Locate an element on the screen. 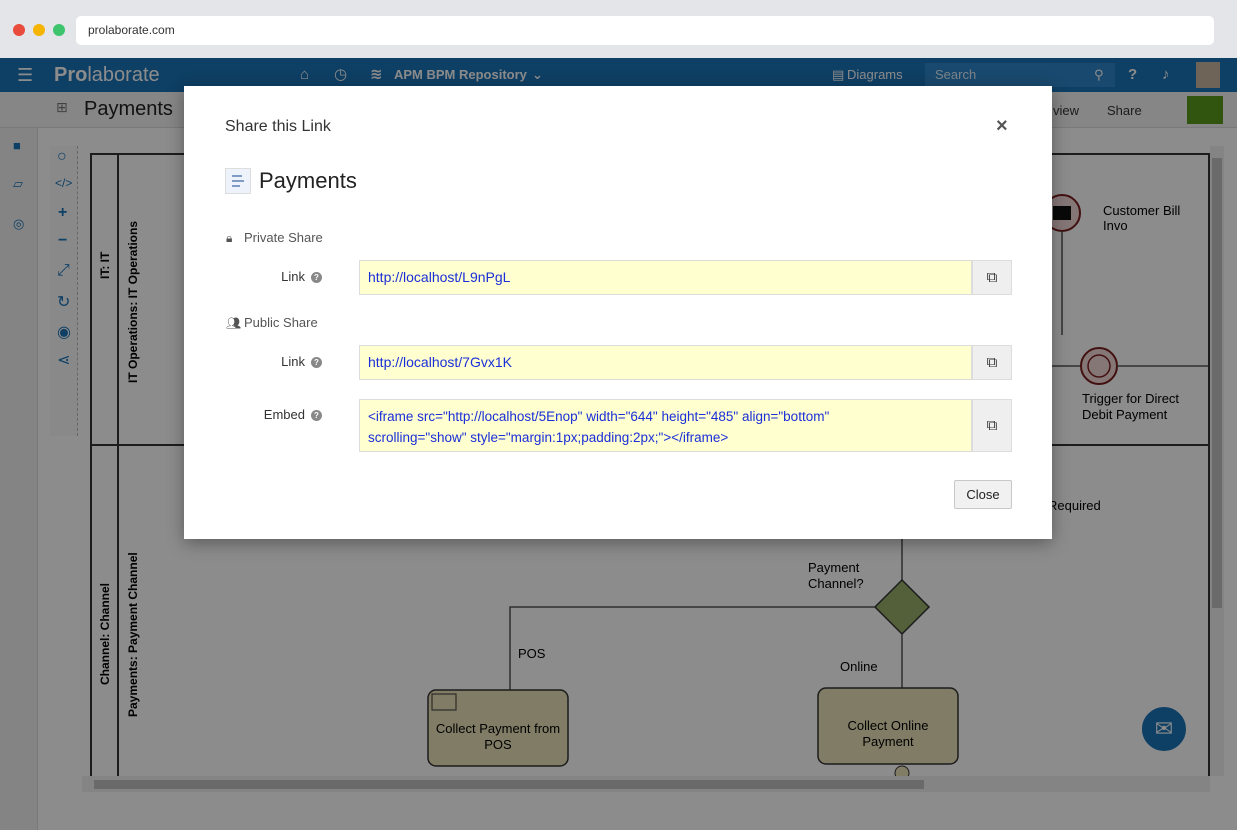  copy-public-link-button: ⧉ is located at coordinates (992, 362).